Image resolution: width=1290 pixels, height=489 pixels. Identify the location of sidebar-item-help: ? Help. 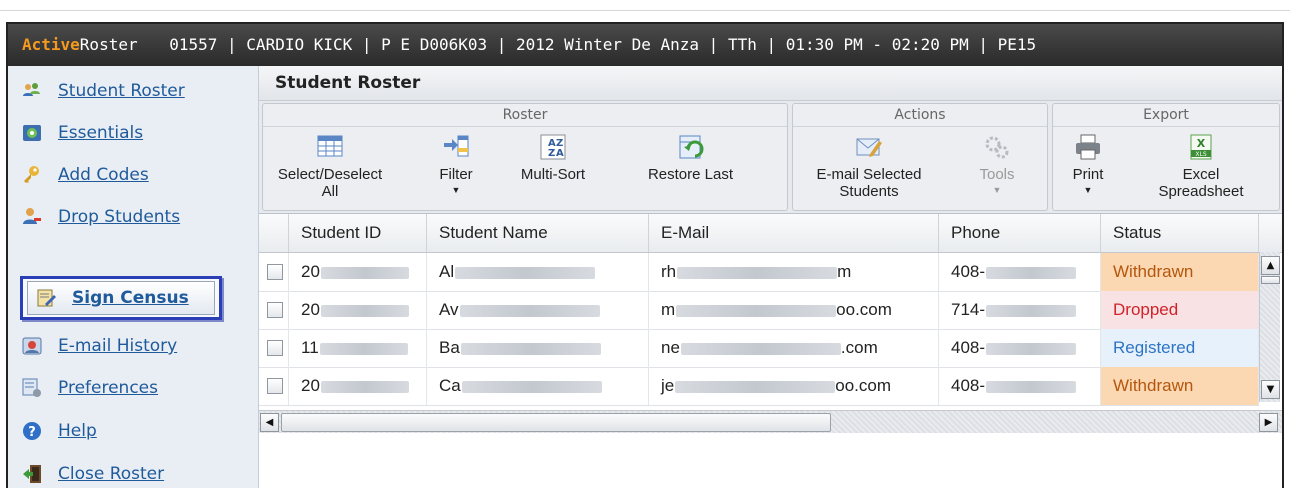
(59, 431).